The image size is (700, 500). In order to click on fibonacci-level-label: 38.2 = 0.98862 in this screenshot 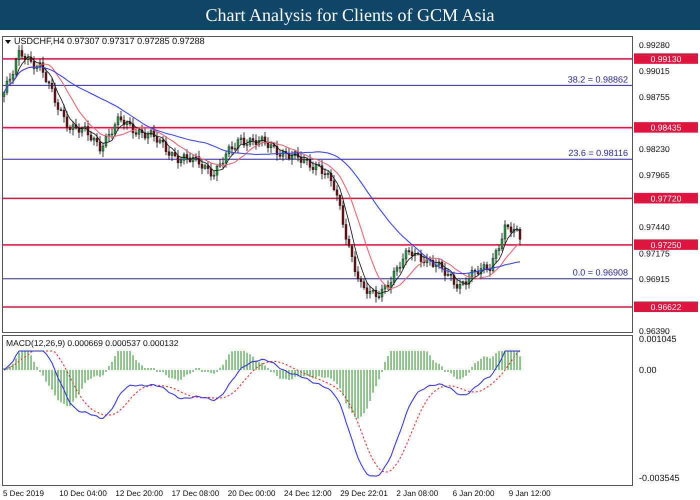, I will do `click(598, 79)`.